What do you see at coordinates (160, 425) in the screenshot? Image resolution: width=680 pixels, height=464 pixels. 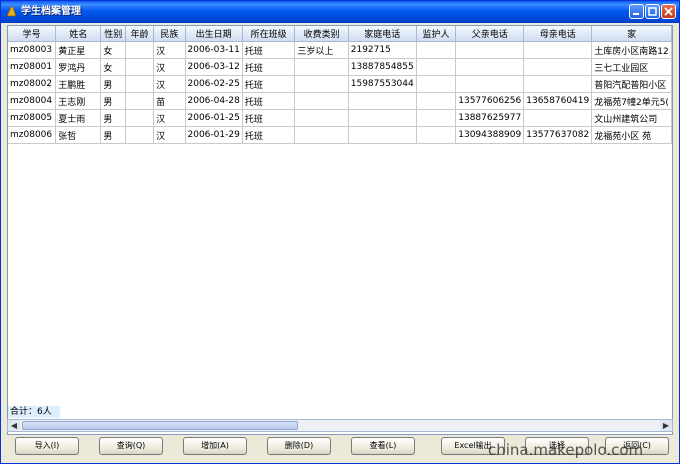 I see `scroll-thumb` at bounding box center [160, 425].